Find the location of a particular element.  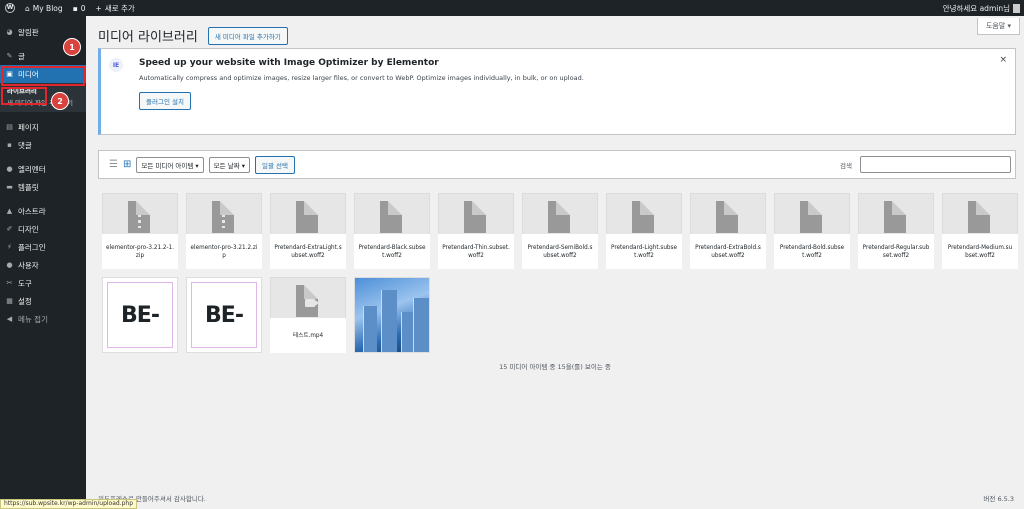

menu-label: 댓글 is located at coordinates (25, 145).